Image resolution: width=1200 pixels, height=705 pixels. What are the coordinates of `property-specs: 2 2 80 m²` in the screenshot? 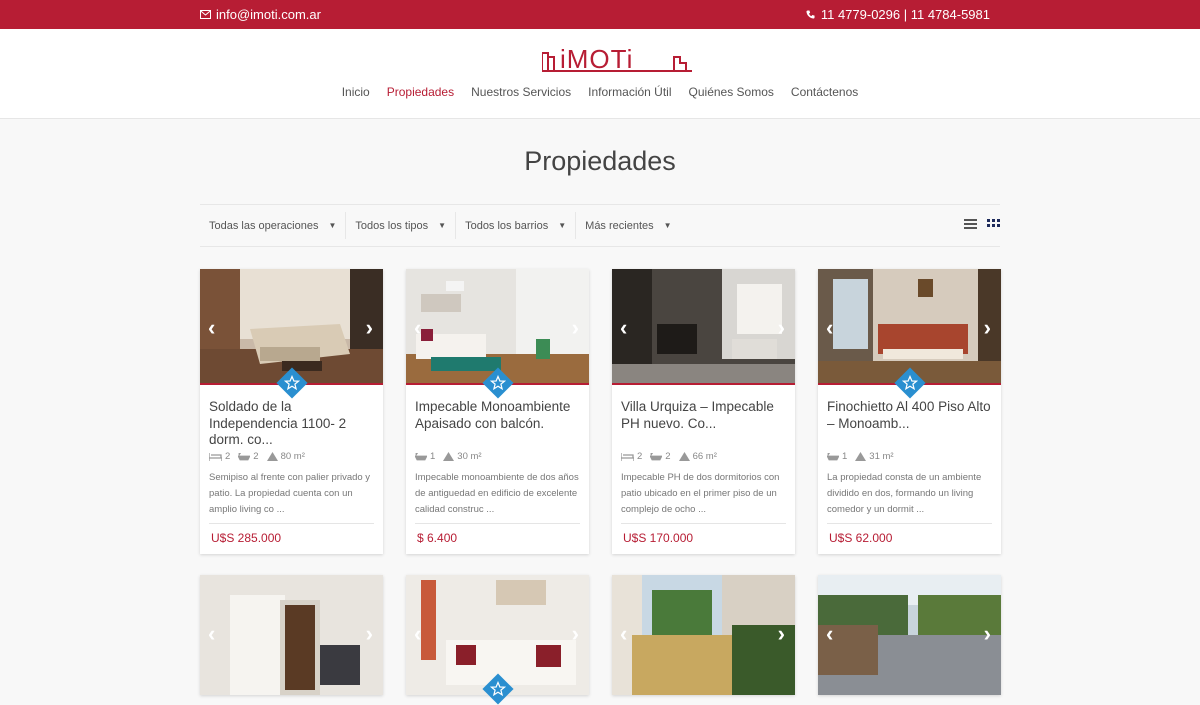 It's located at (257, 456).